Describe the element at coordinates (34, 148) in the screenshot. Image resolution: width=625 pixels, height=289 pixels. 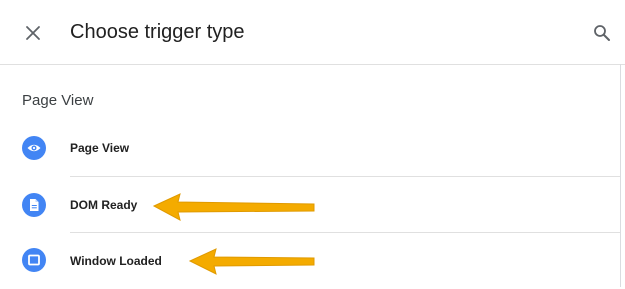
I see `eye-icon` at that location.